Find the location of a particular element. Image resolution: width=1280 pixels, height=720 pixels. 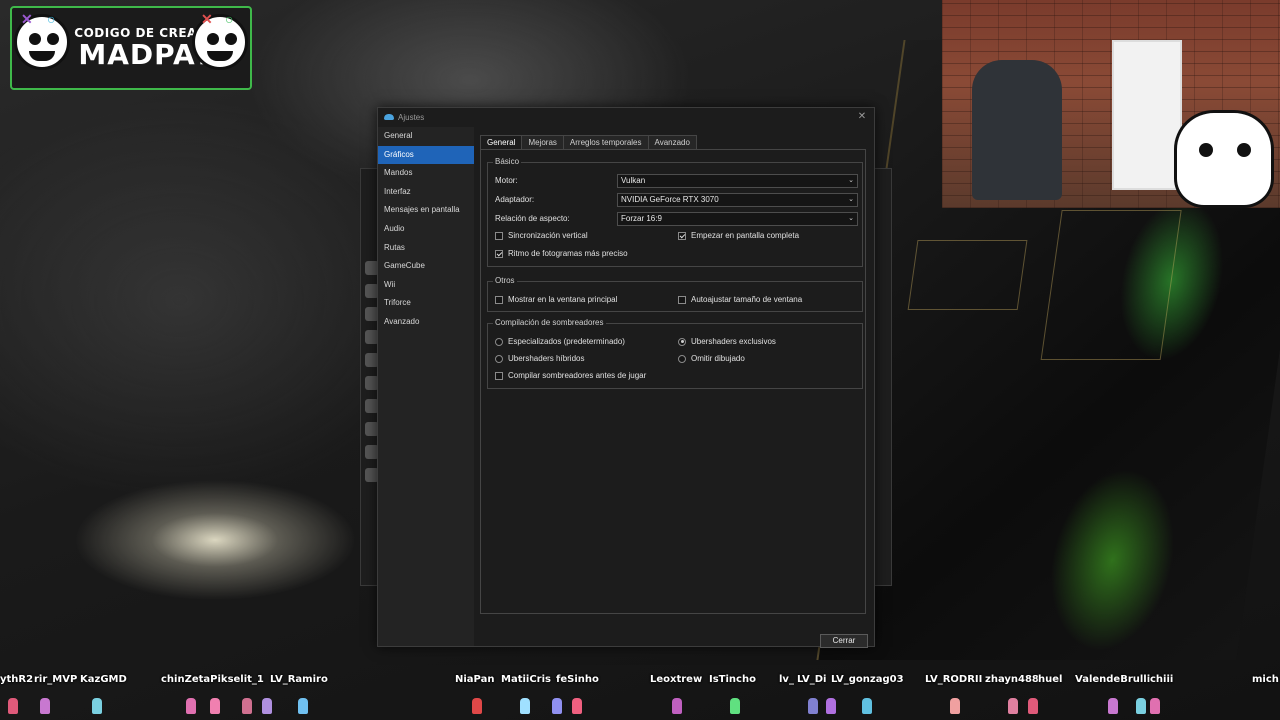

aspect-label: Relación de aspecto: is located at coordinates (532, 218).